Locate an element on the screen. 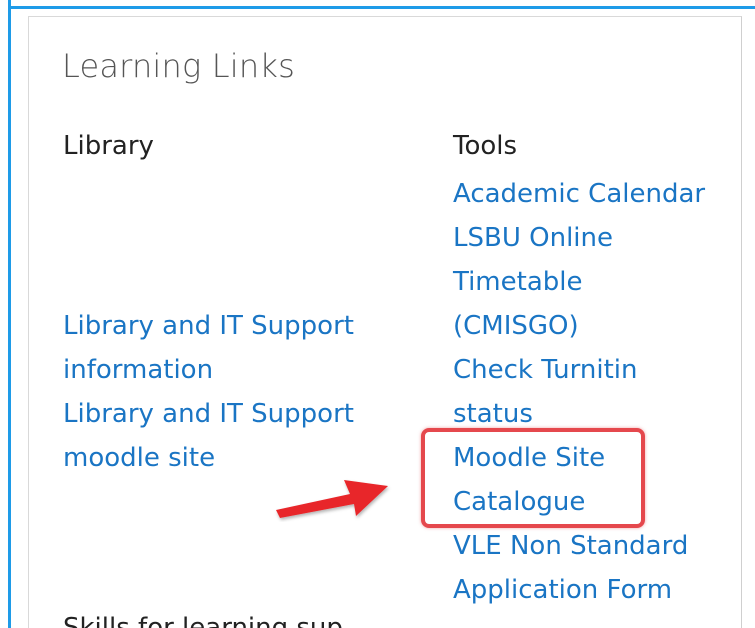 The image size is (755, 628). highlight-box is located at coordinates (533, 478).